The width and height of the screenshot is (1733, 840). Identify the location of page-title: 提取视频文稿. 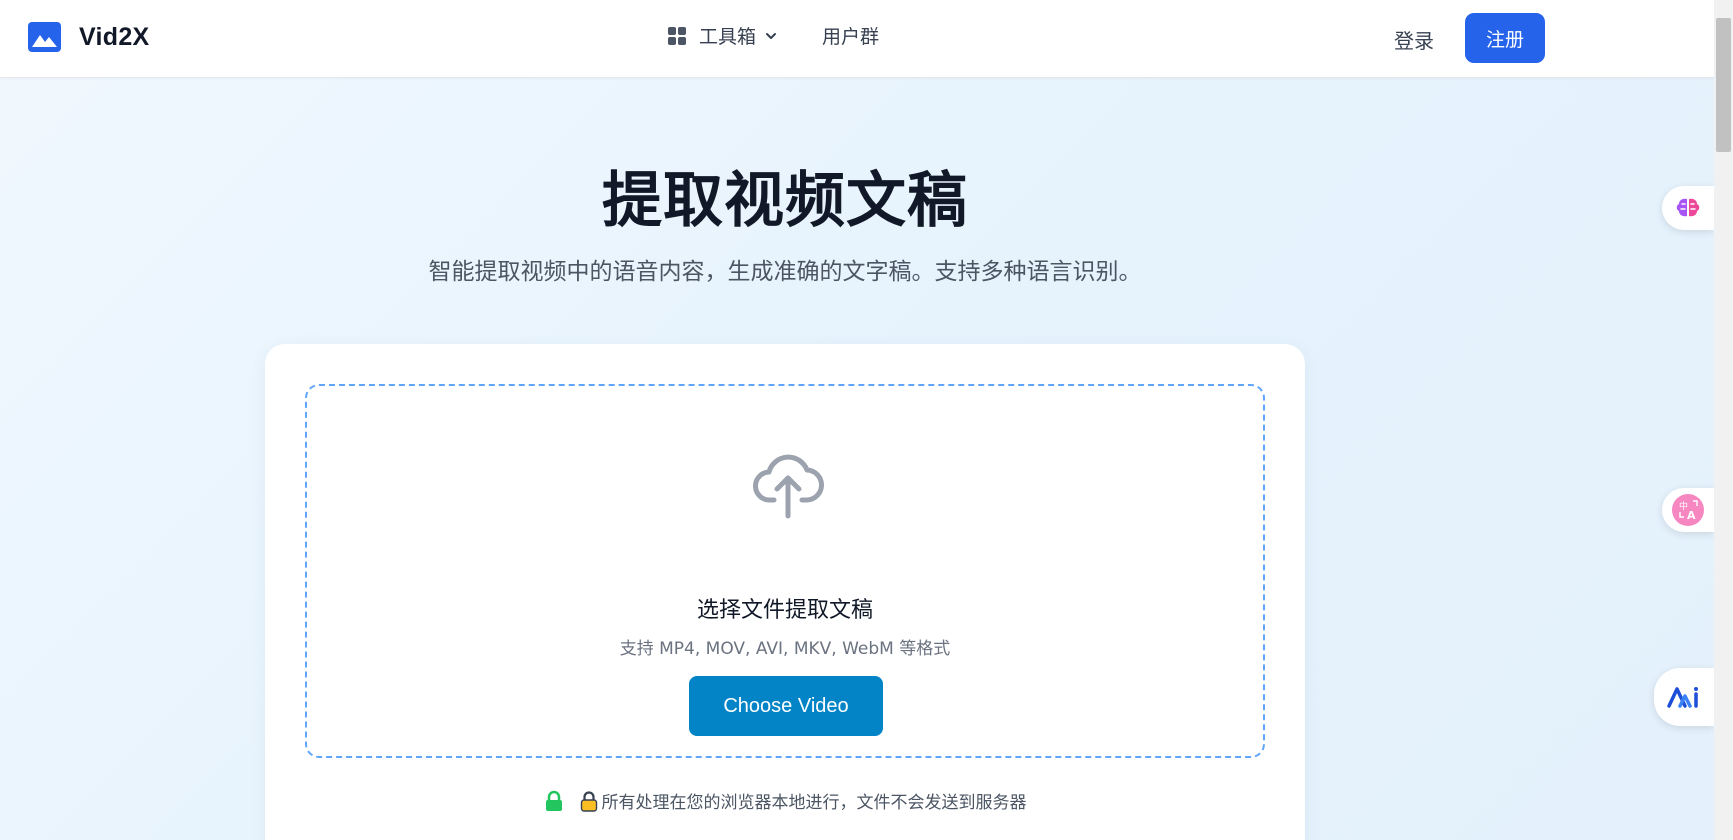
(785, 201).